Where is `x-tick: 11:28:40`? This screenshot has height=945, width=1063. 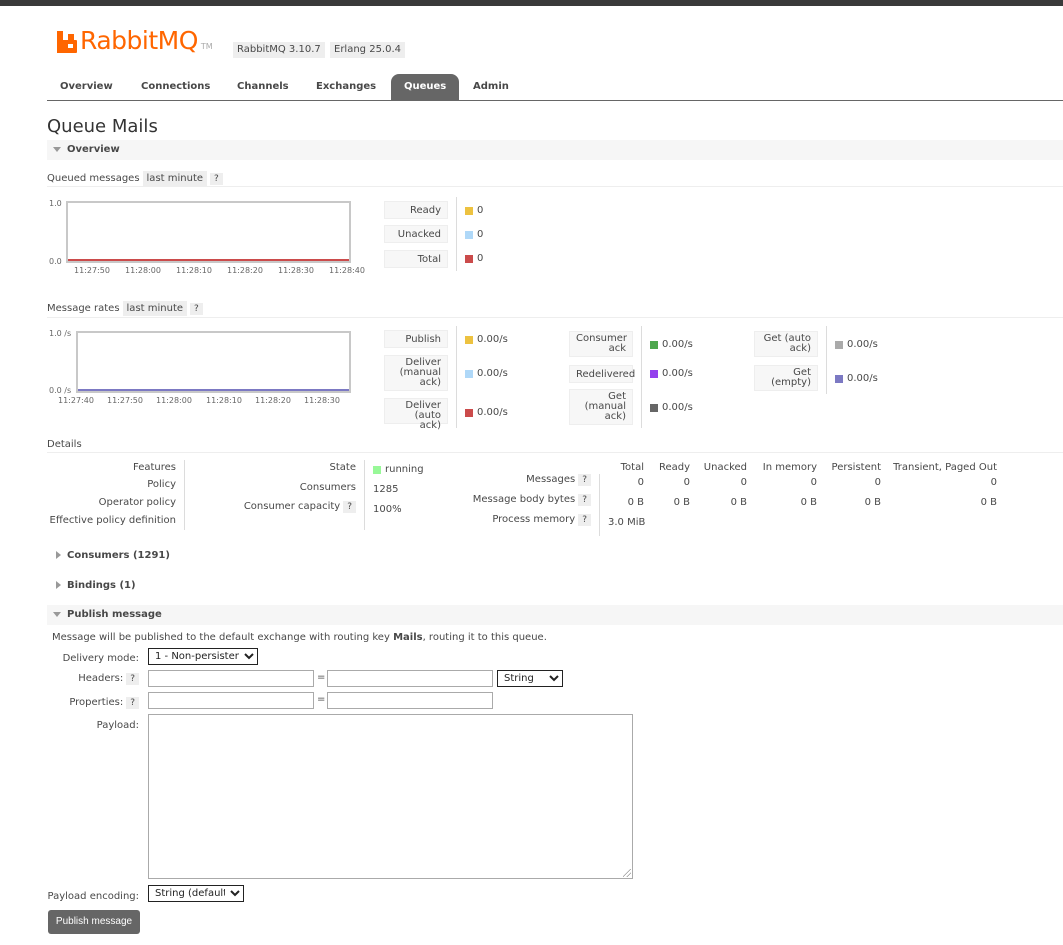 x-tick: 11:28:40 is located at coordinates (347, 270).